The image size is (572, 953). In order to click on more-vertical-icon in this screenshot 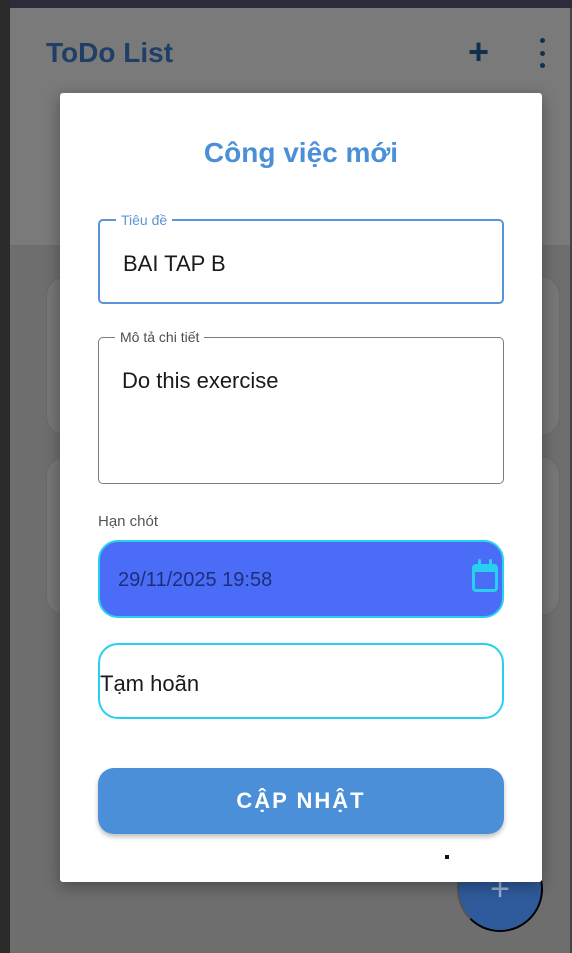, I will do `click(542, 53)`.